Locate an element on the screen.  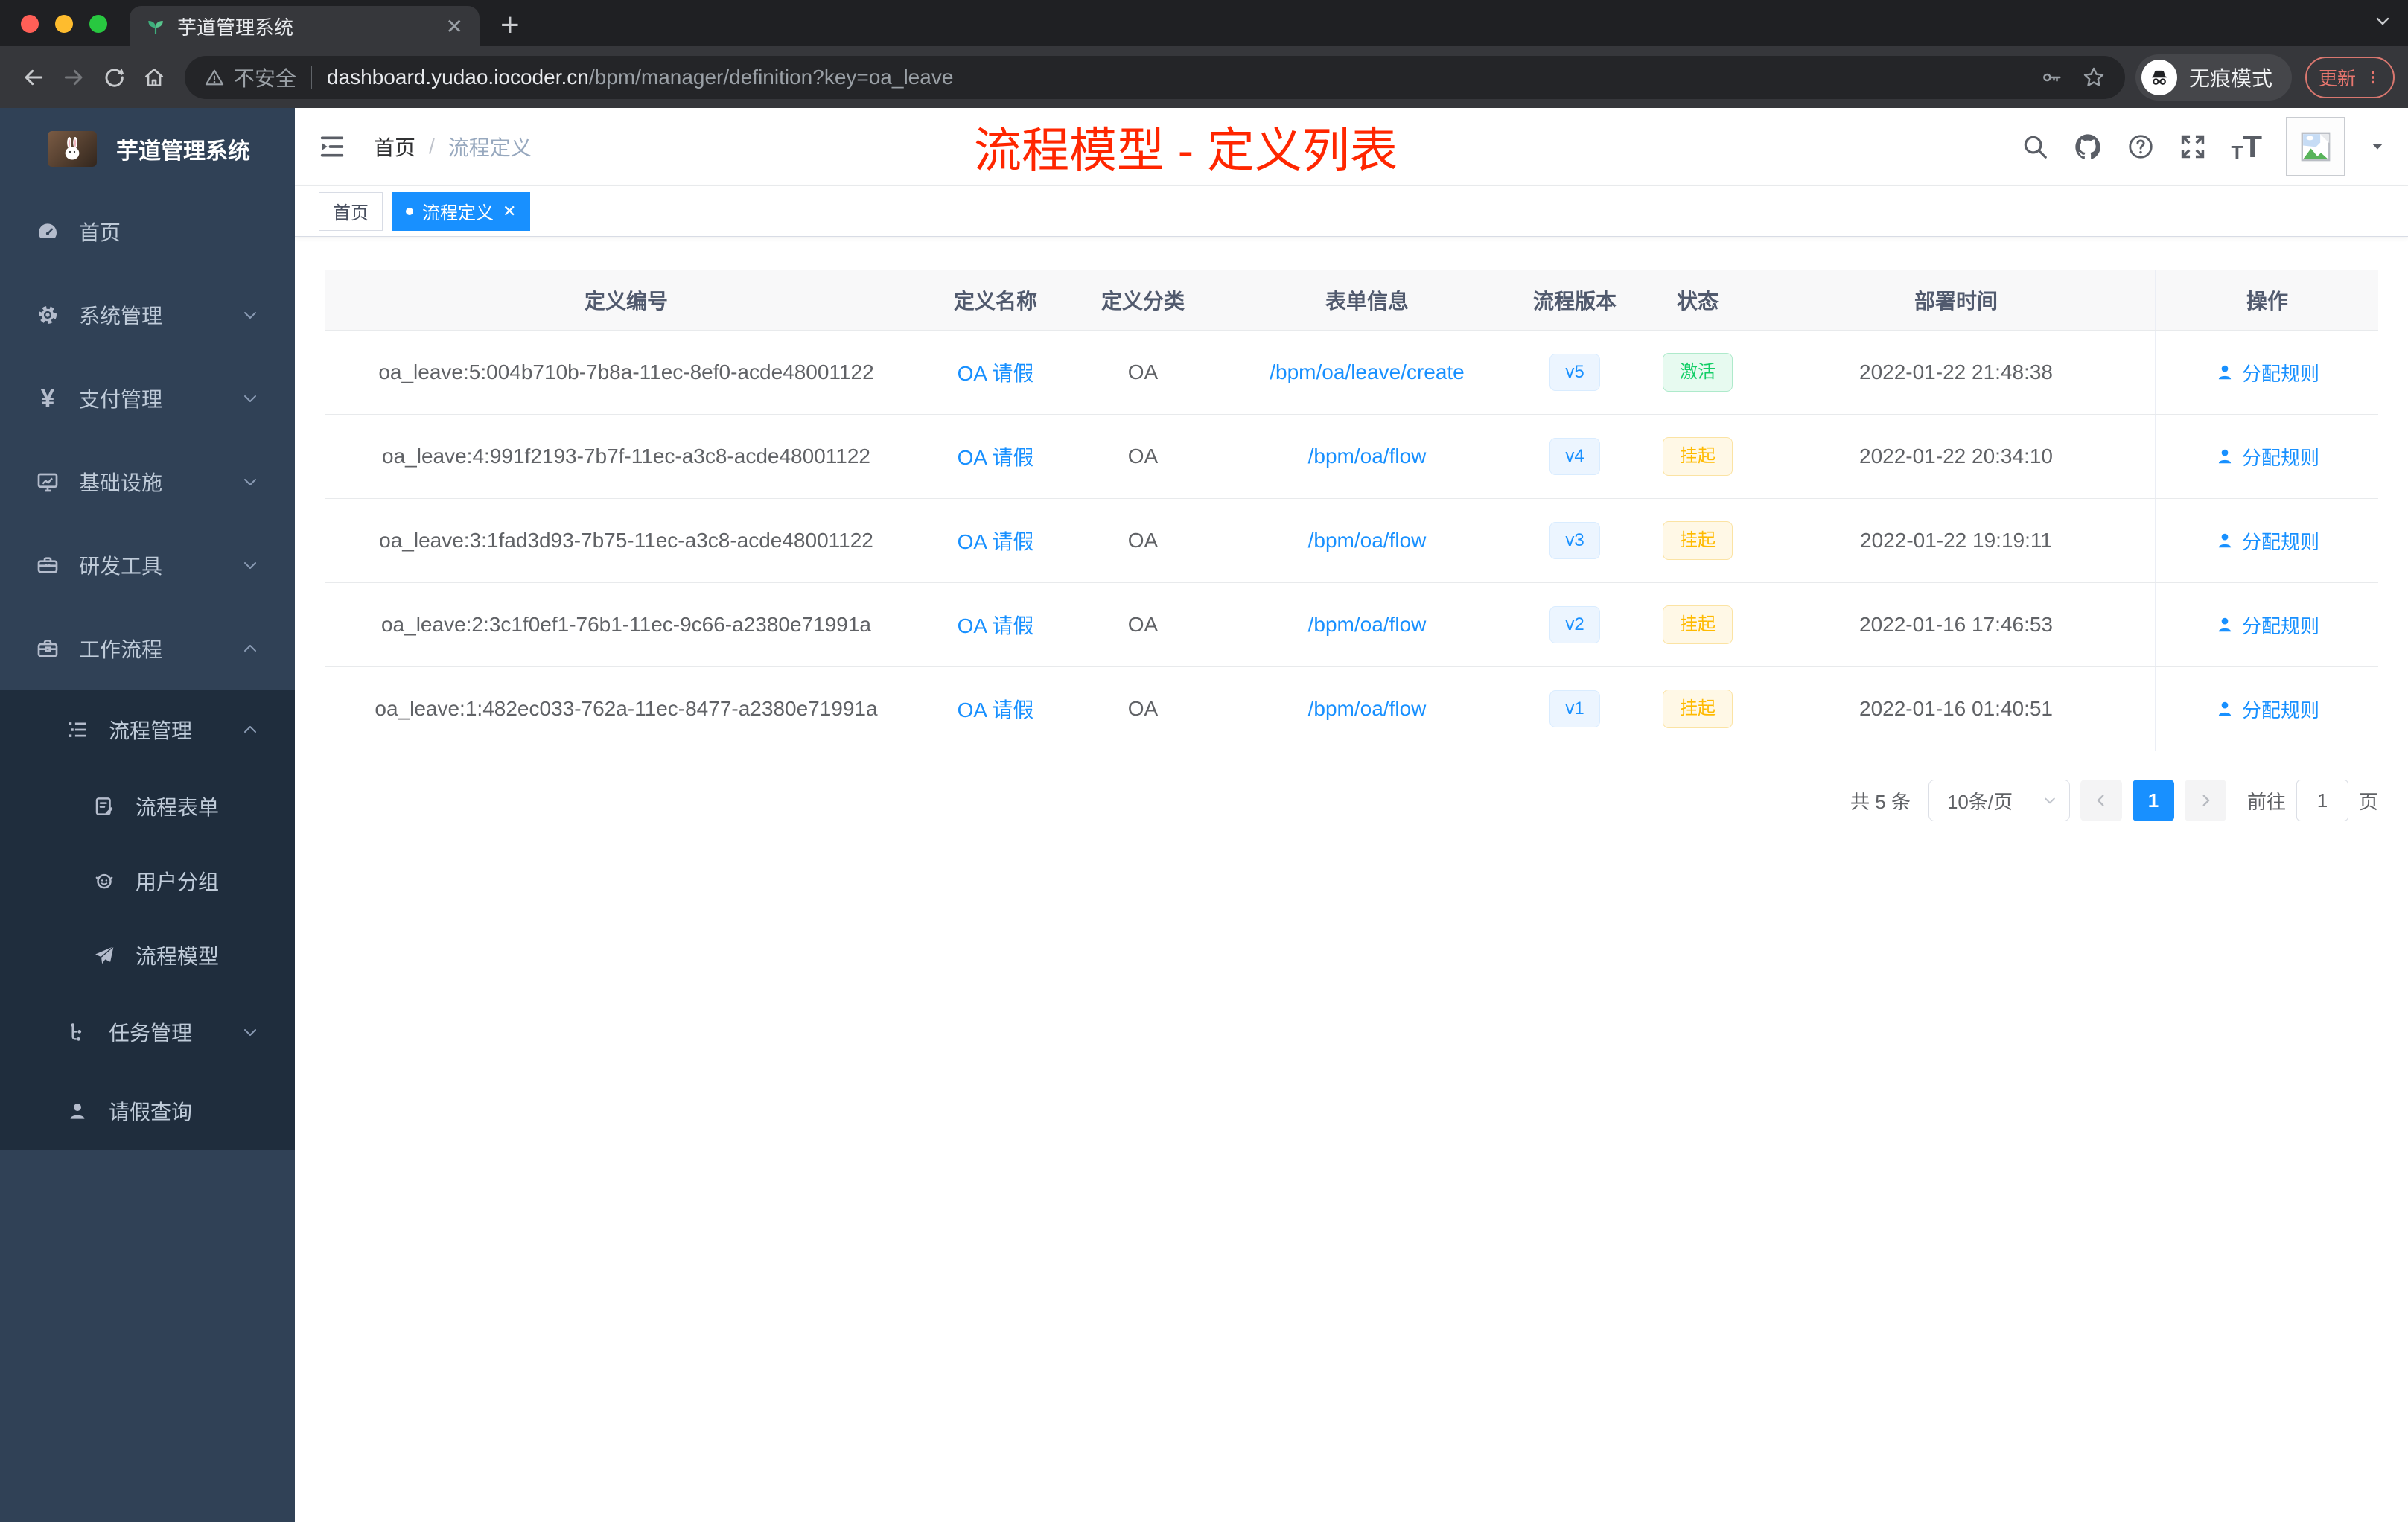
sidebar-item-label: 用户分组 is located at coordinates (178, 882).